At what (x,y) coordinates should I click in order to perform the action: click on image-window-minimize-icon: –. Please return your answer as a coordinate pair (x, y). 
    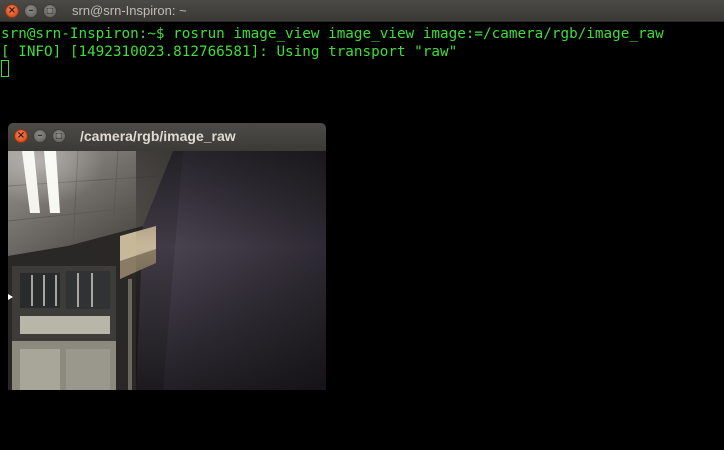
    Looking at the image, I should click on (40, 136).